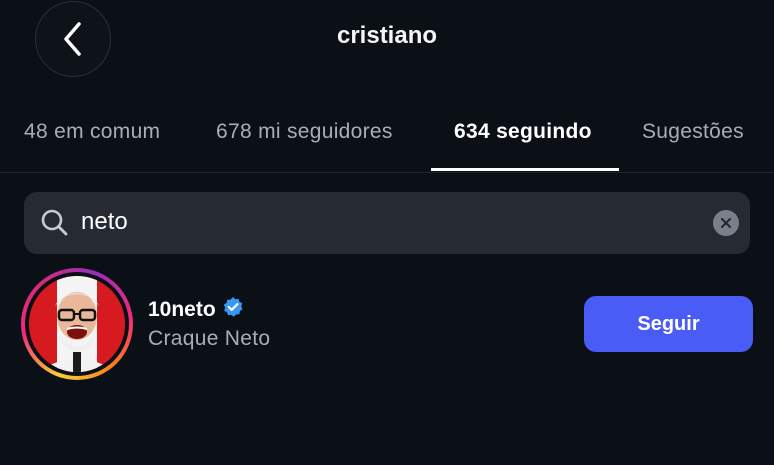 This screenshot has height=465, width=774. What do you see at coordinates (209, 338) in the screenshot?
I see `full-name: Craque Neto` at bounding box center [209, 338].